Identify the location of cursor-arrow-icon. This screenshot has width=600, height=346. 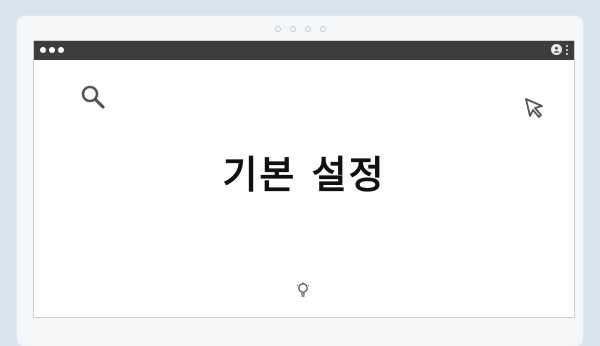
(535, 110).